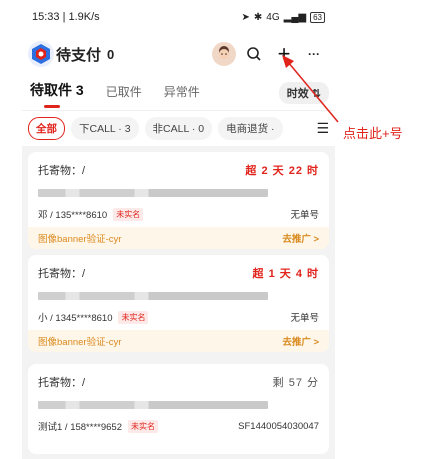 This screenshot has width=443, height=459. I want to click on filter-ecommerce-return: 电商退货 ·, so click(250, 128).